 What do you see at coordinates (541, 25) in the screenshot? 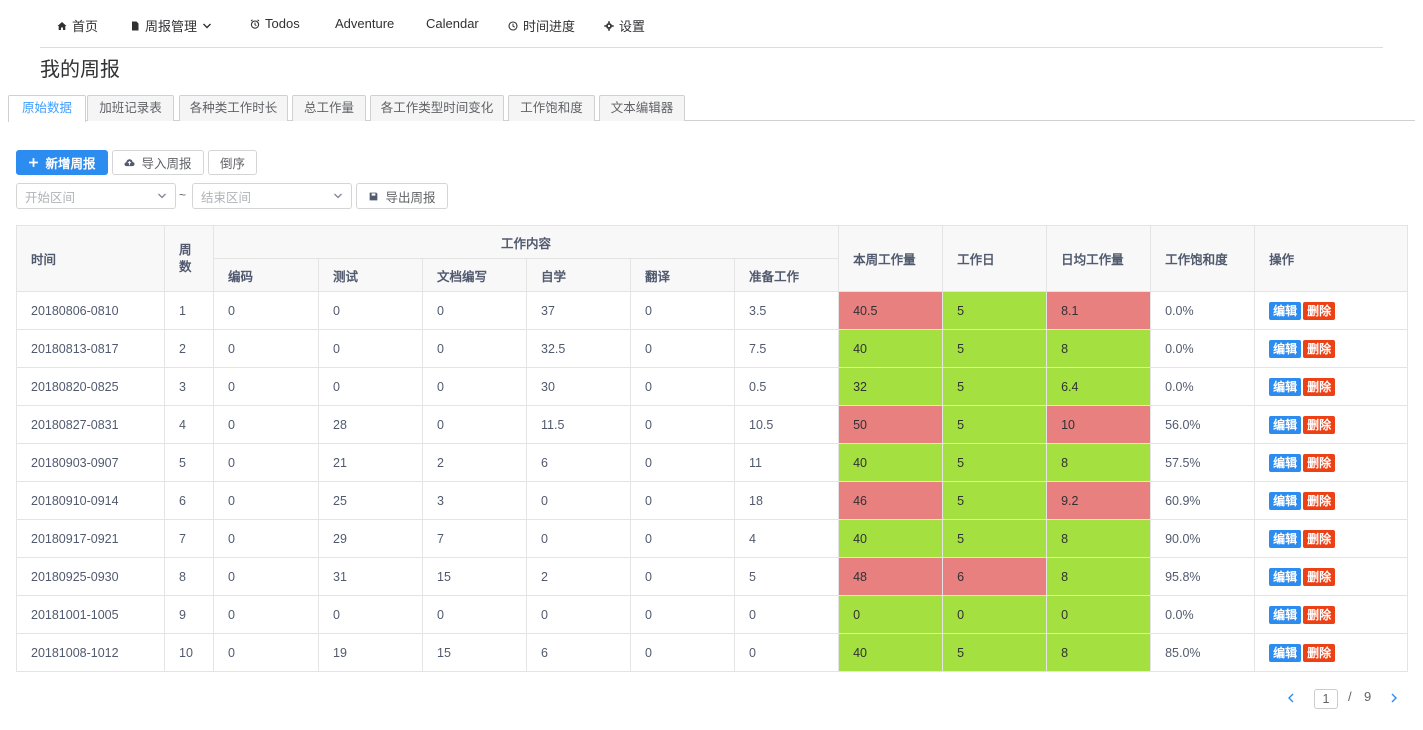
I see `nav-time-progress: 时间进度` at bounding box center [541, 25].